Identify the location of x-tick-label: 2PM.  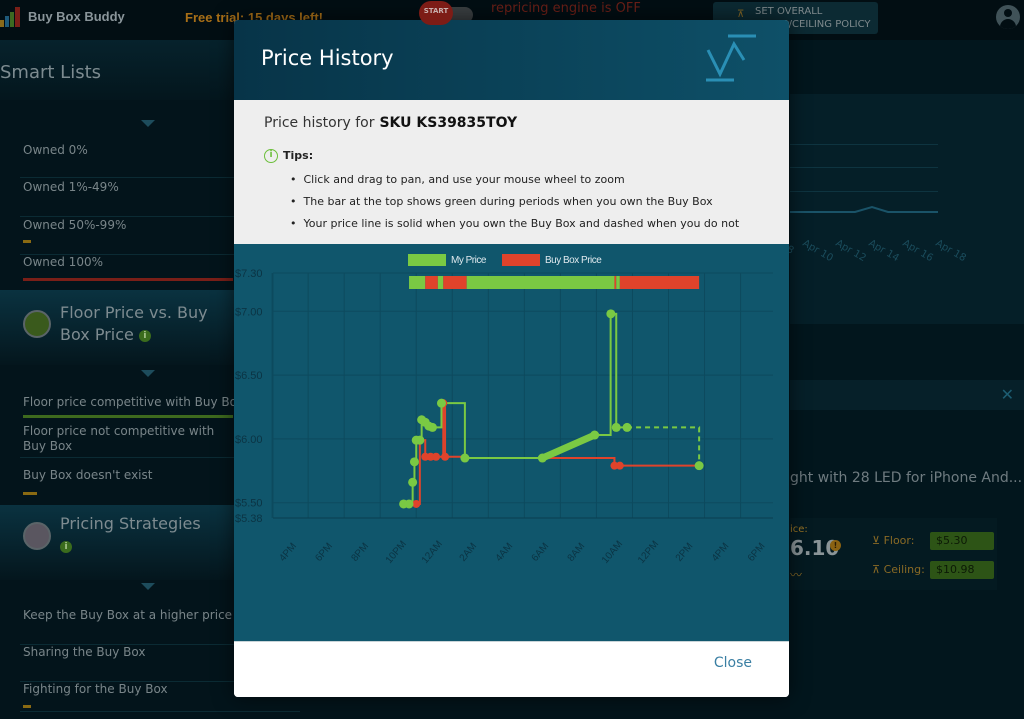
(685, 552).